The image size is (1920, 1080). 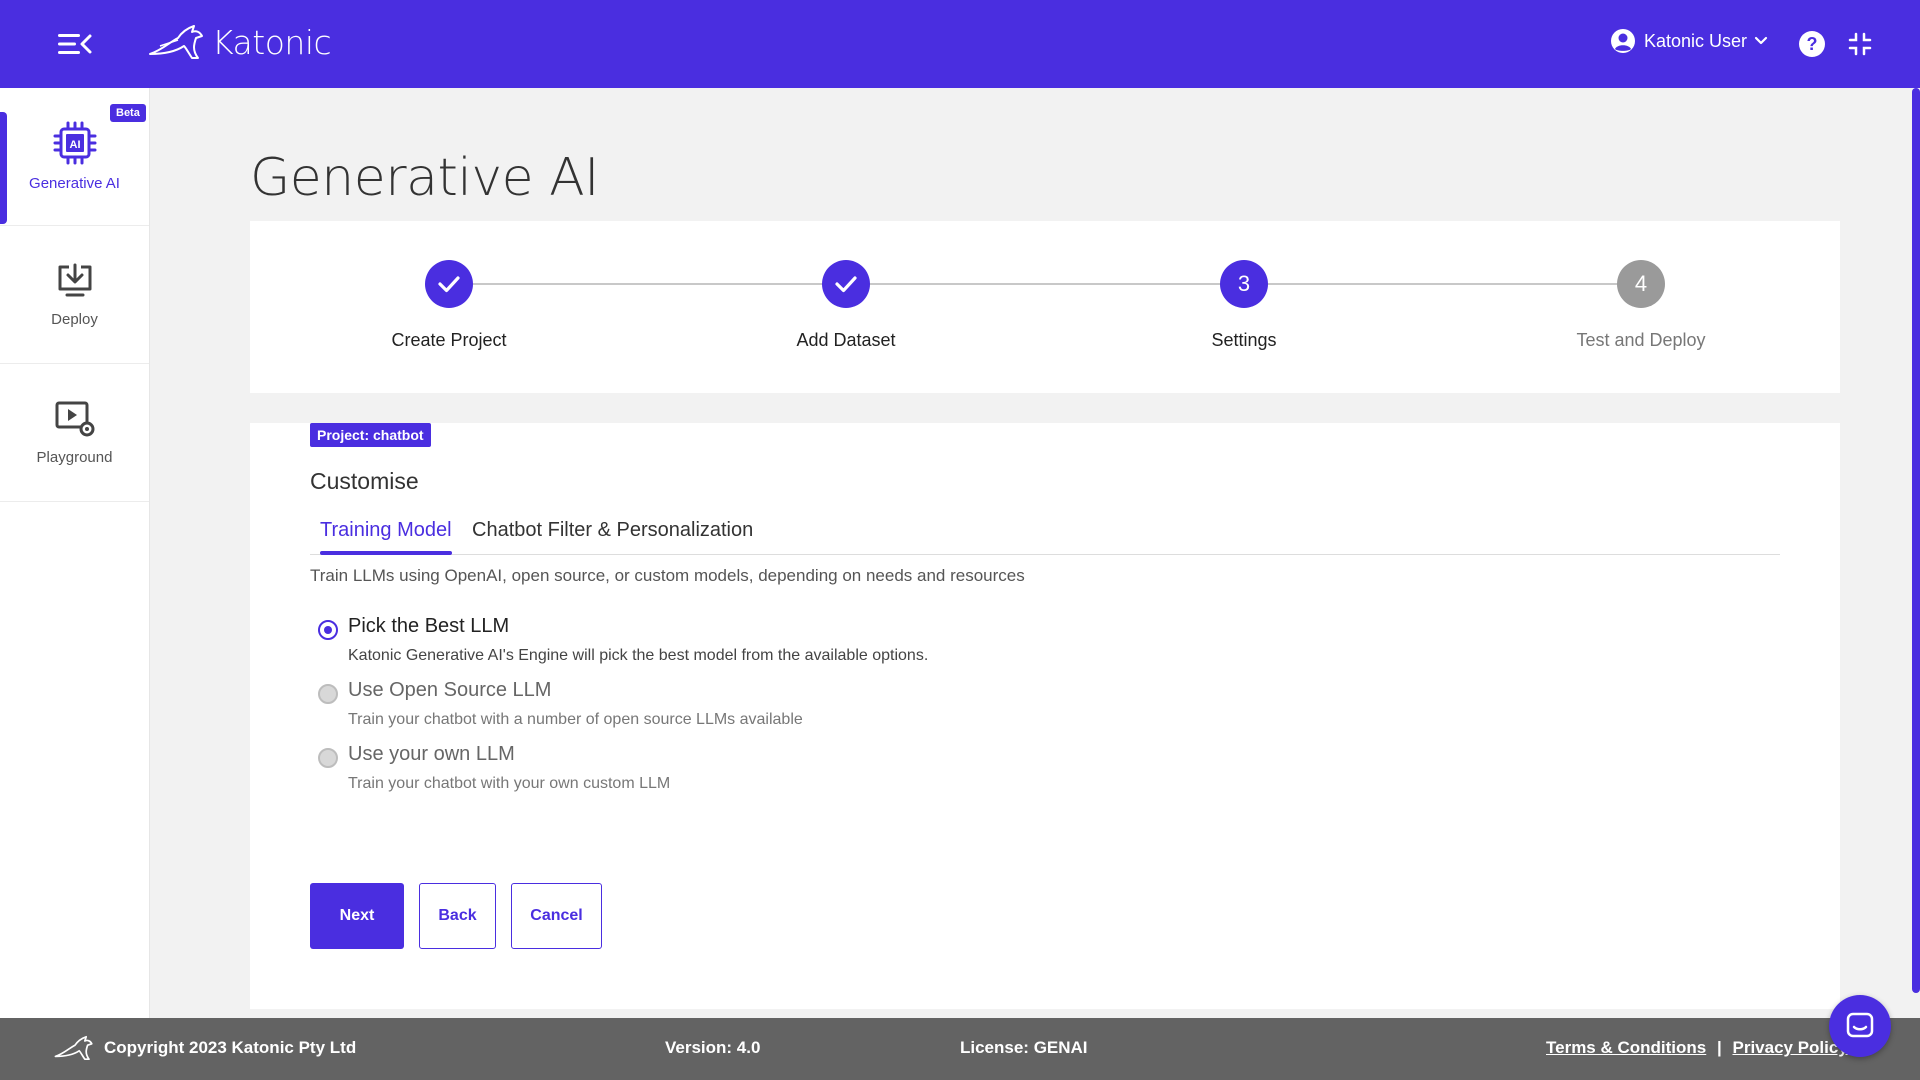 I want to click on section-title: Customise, so click(x=364, y=481).